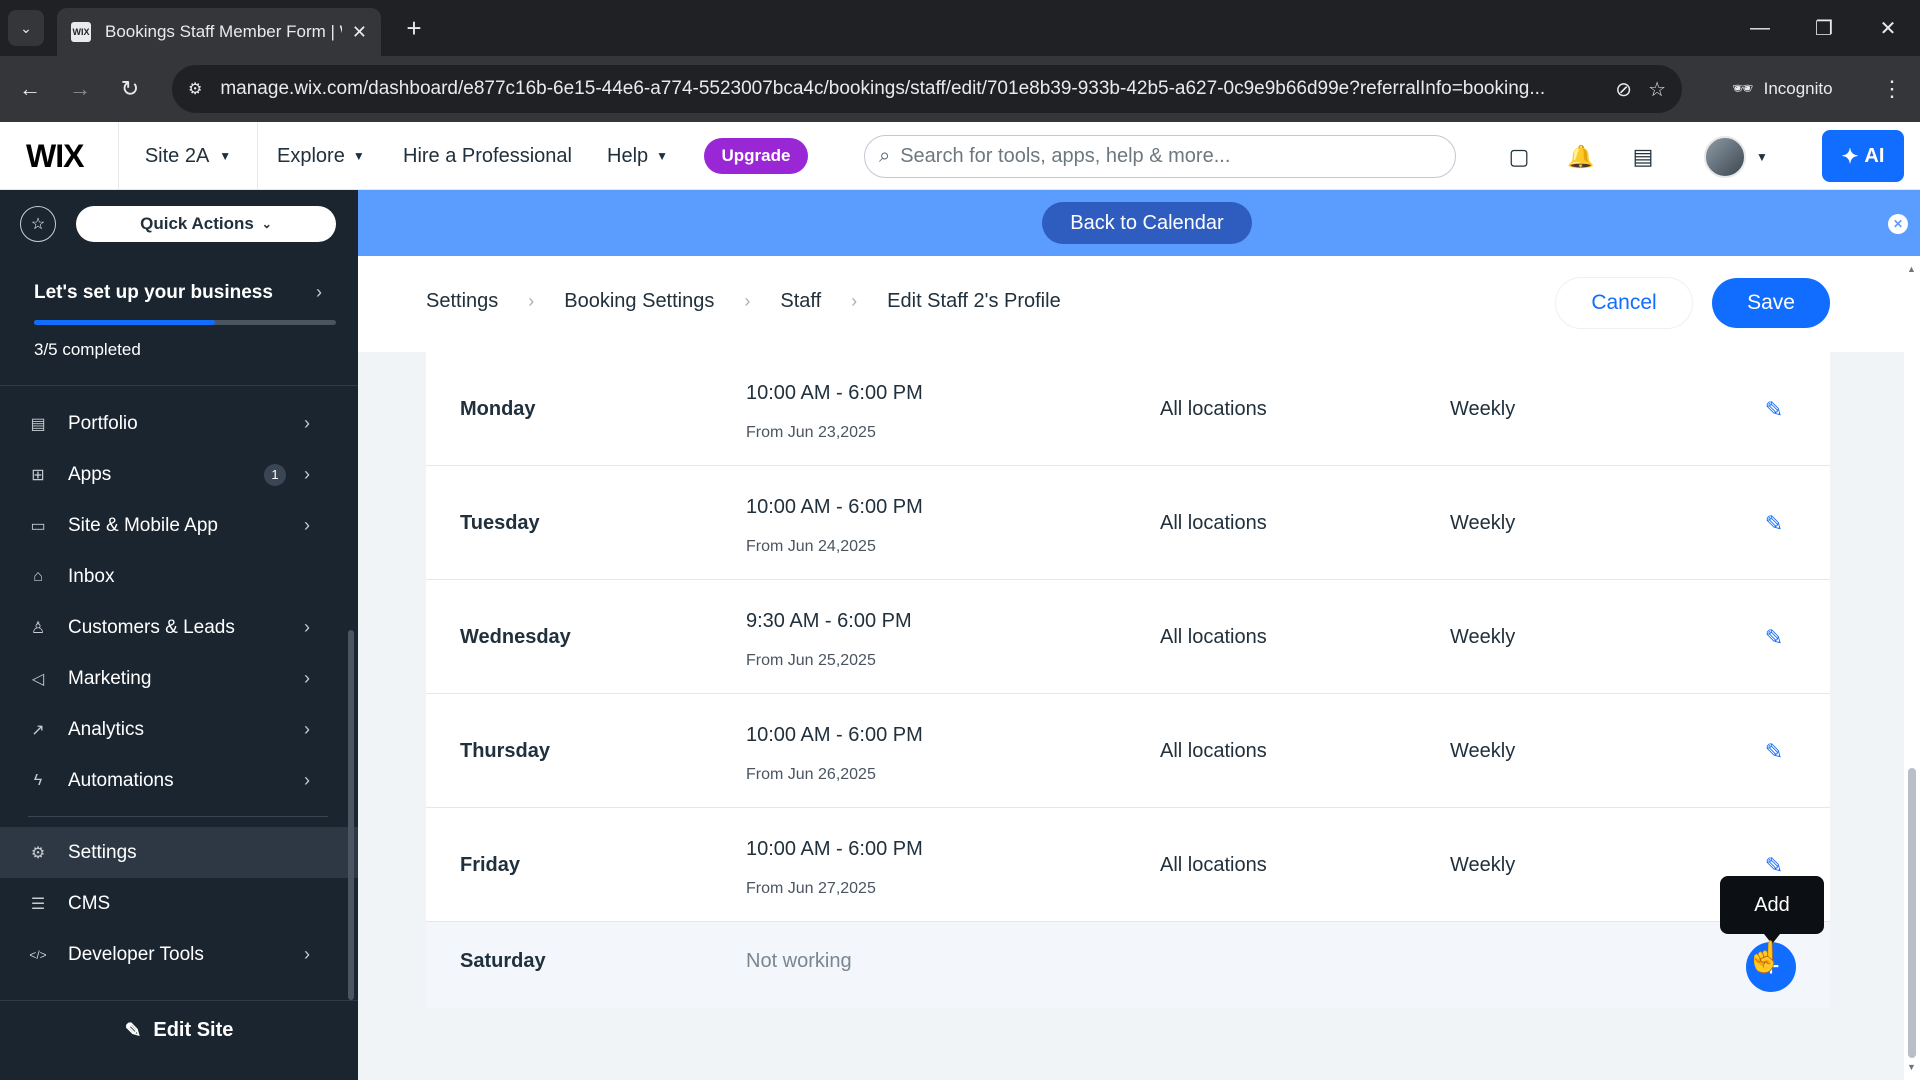 The height and width of the screenshot is (1080, 1920). What do you see at coordinates (103, 423) in the screenshot?
I see `sidebar-item-label: Portfolio` at bounding box center [103, 423].